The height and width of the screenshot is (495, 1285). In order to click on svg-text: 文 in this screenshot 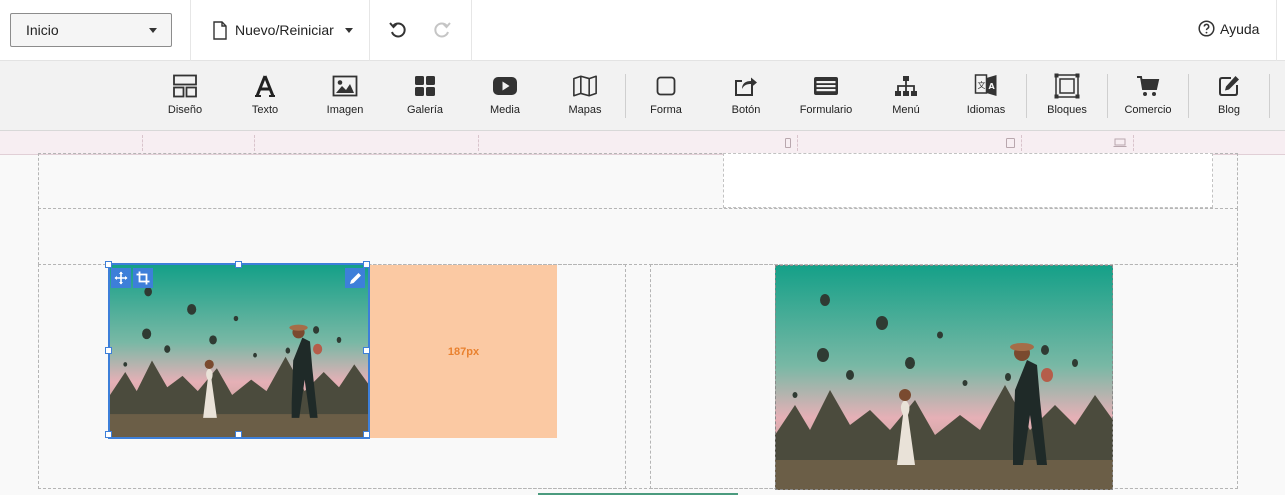, I will do `click(982, 85)`.